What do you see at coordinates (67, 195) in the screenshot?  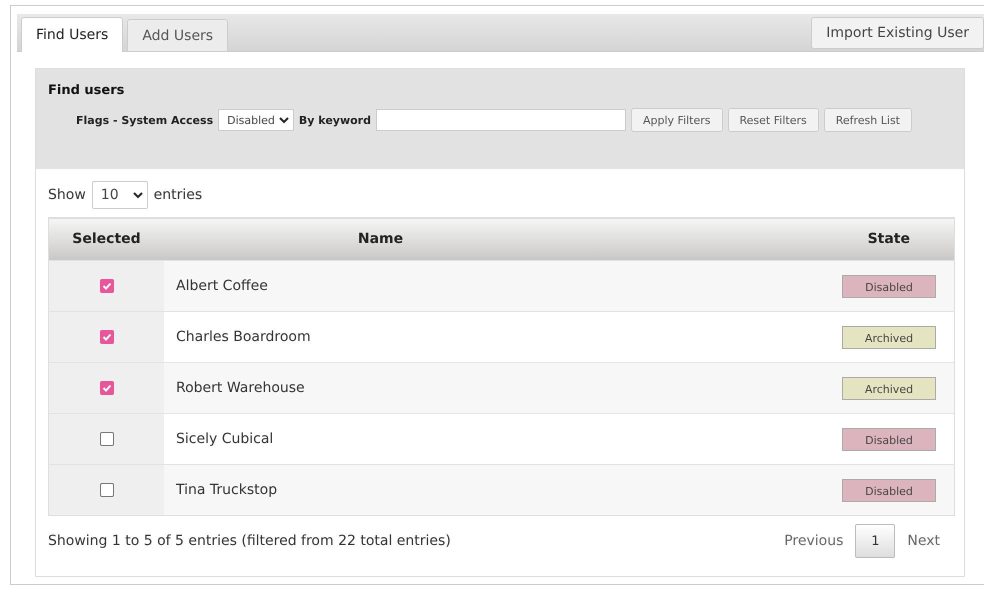 I see `show-label: Show` at bounding box center [67, 195].